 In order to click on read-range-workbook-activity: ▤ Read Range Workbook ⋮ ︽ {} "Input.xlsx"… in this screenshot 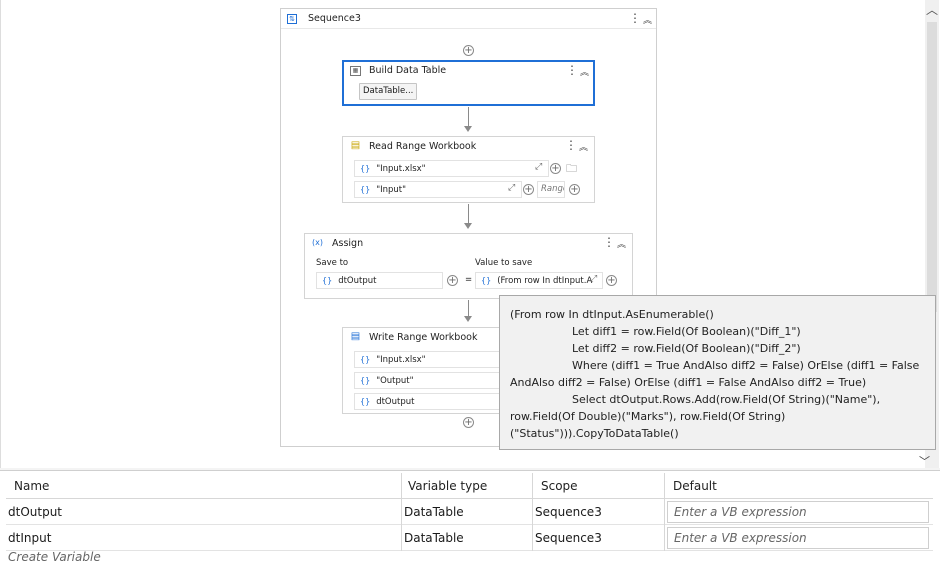, I will do `click(468, 169)`.